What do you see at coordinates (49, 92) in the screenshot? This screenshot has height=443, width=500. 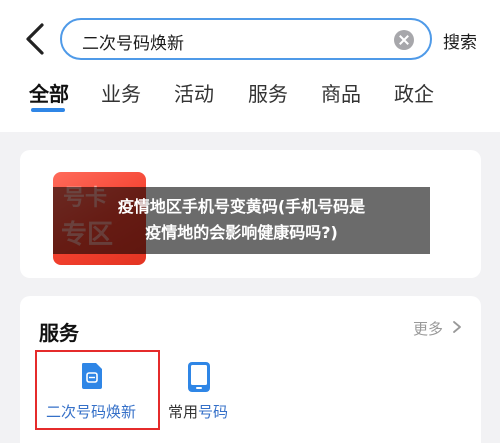 I see `tab-all: 全部` at bounding box center [49, 92].